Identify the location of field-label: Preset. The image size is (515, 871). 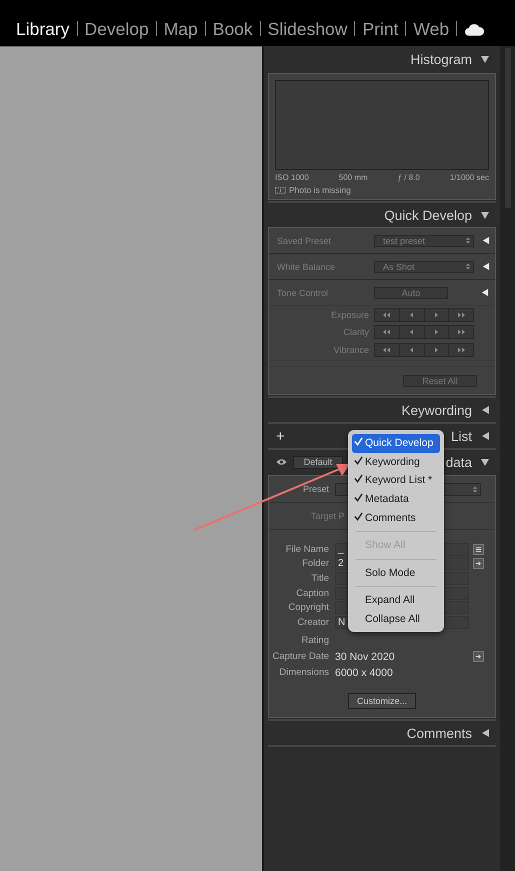
(316, 489).